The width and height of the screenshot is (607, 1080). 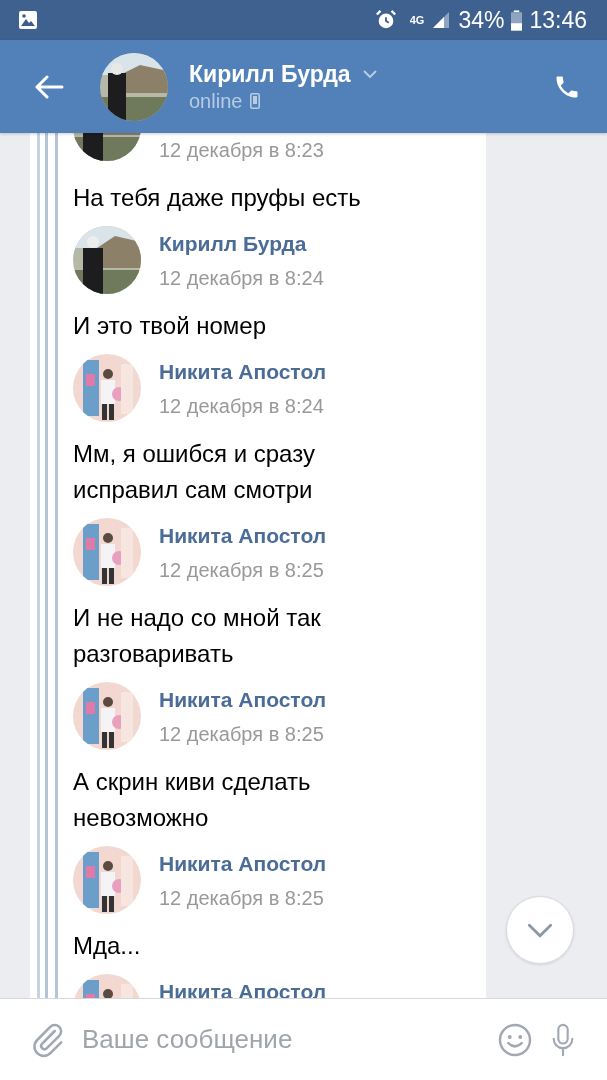 I want to click on network-type: 4G, so click(x=417, y=20).